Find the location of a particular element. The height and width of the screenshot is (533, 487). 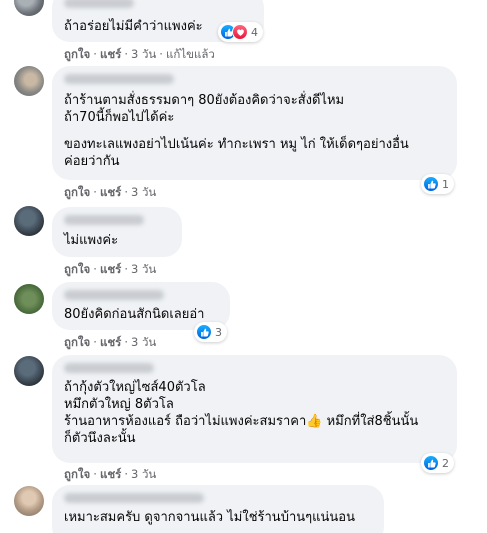

comment-text: ไม่แพงค่ะ is located at coordinates (91, 240).